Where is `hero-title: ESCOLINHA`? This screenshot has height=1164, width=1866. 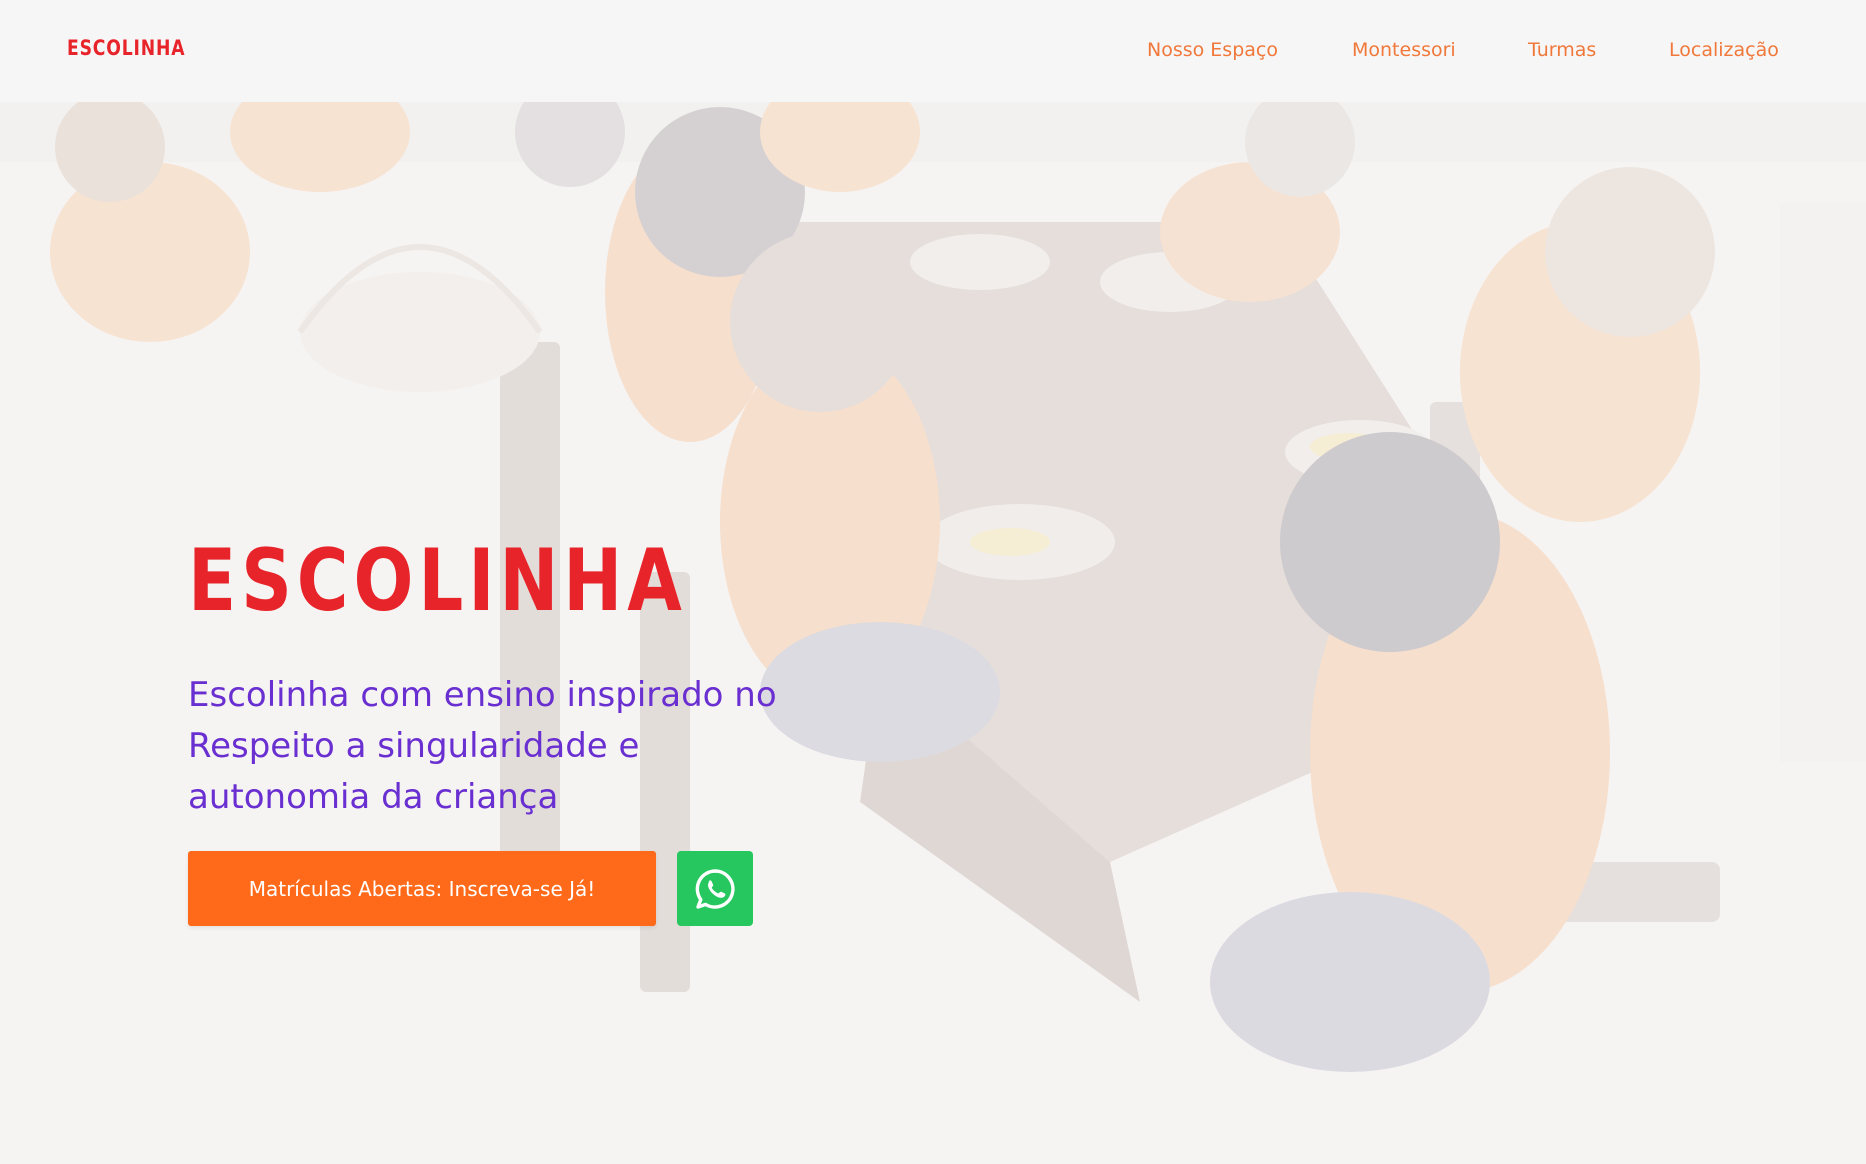 hero-title: ESCOLINHA is located at coordinates (437, 581).